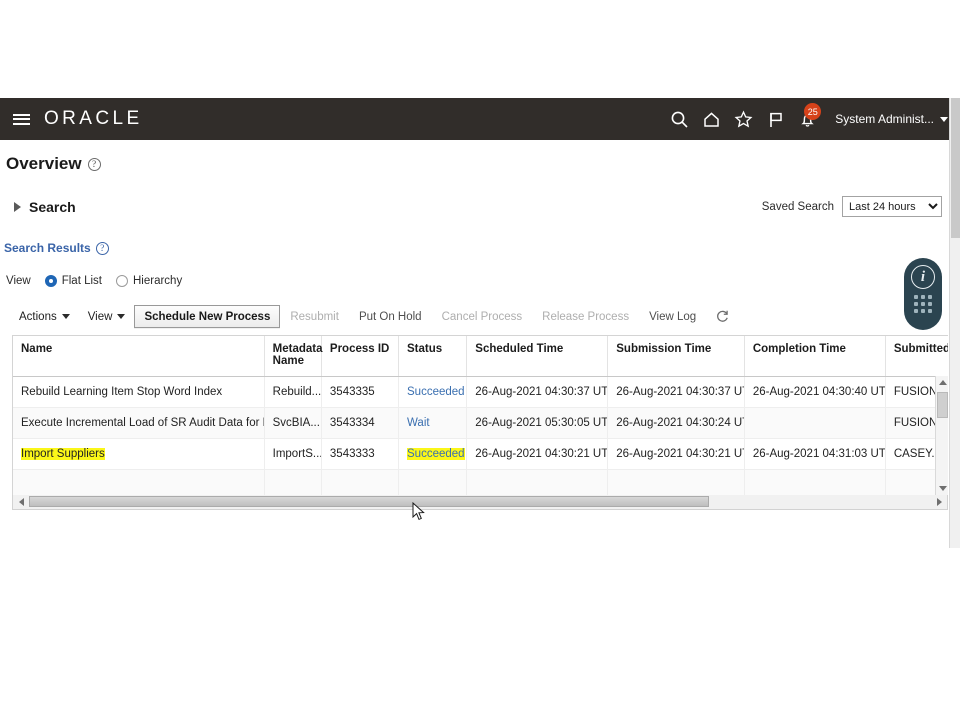  Describe the element at coordinates (711, 119) in the screenshot. I see `home-icon` at that location.